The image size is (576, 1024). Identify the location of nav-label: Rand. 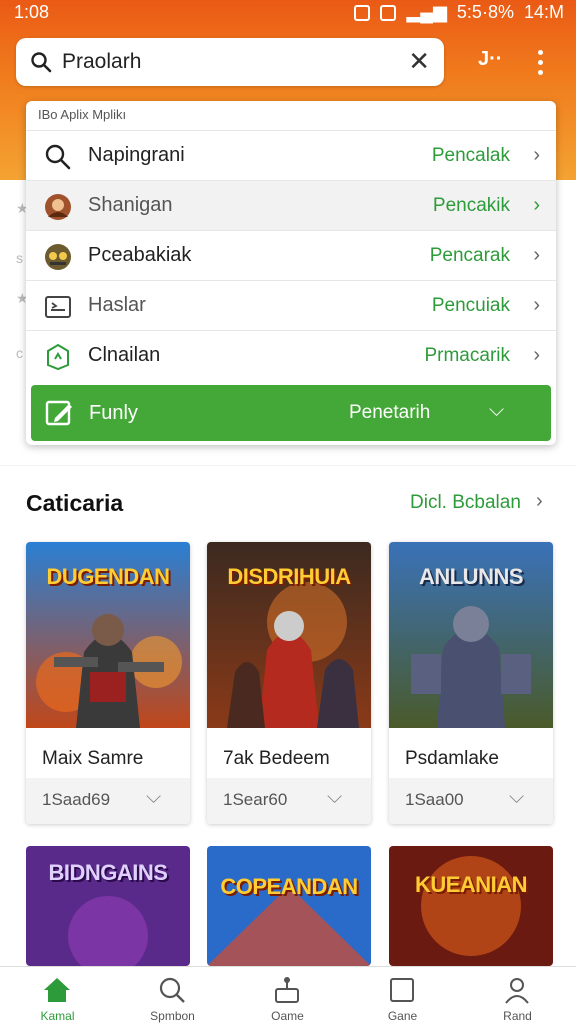
(517, 1016).